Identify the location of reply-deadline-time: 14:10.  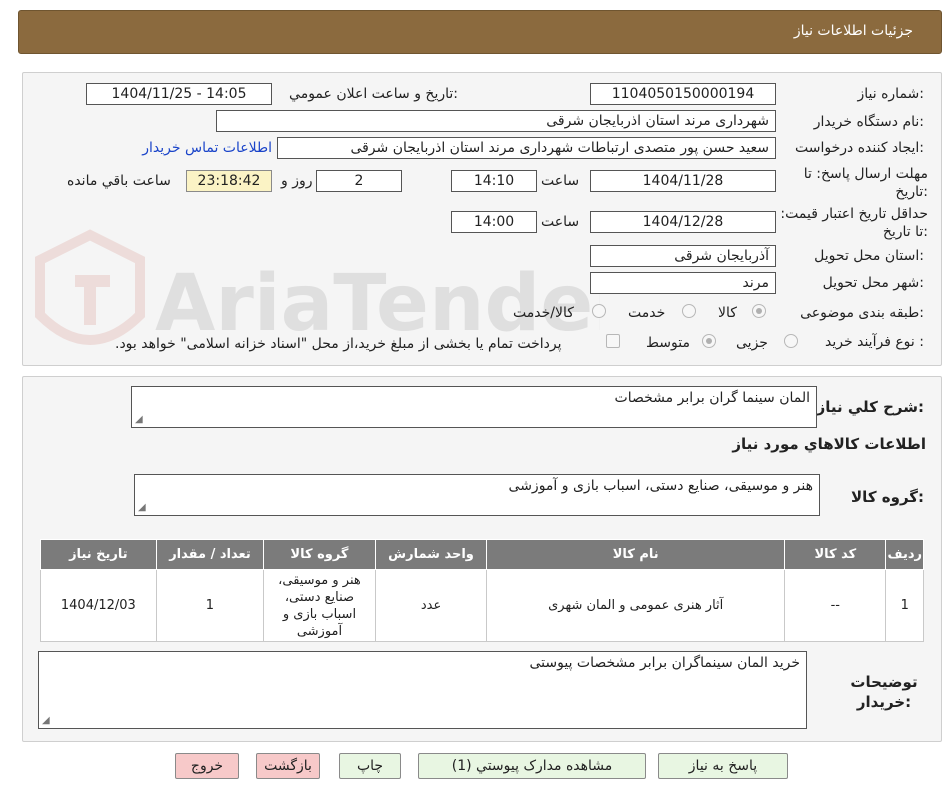
(494, 181).